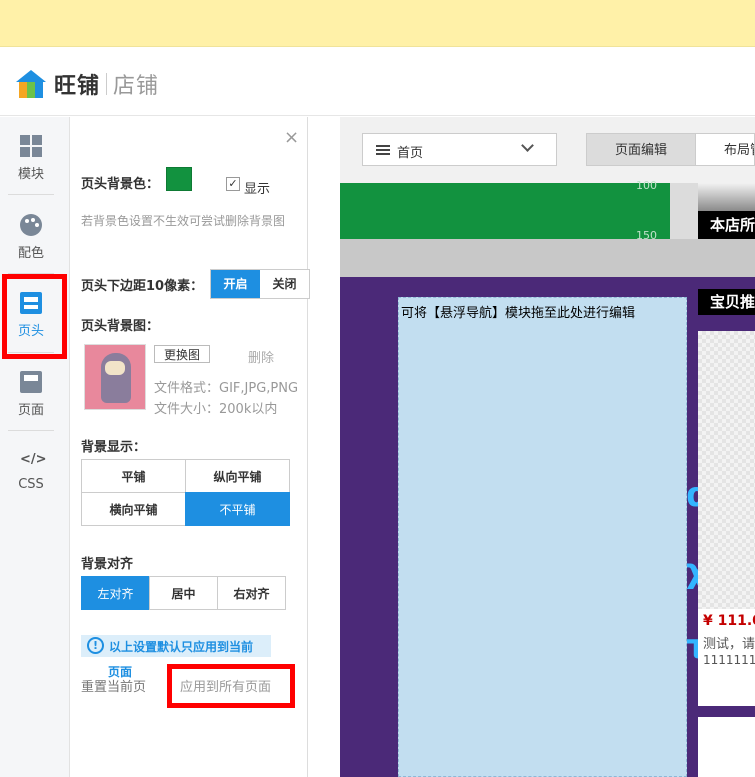 The width and height of the screenshot is (755, 777). What do you see at coordinates (726, 197) in the screenshot?
I see `banner-image` at bounding box center [726, 197].